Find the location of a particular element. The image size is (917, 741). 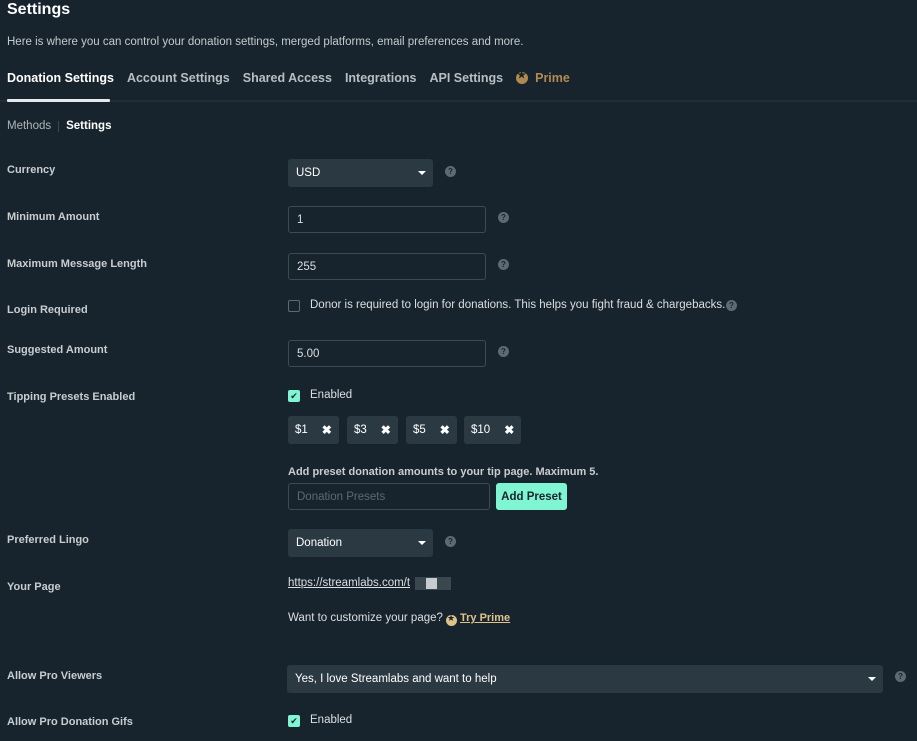

login-required-checkbox is located at coordinates (294, 306).